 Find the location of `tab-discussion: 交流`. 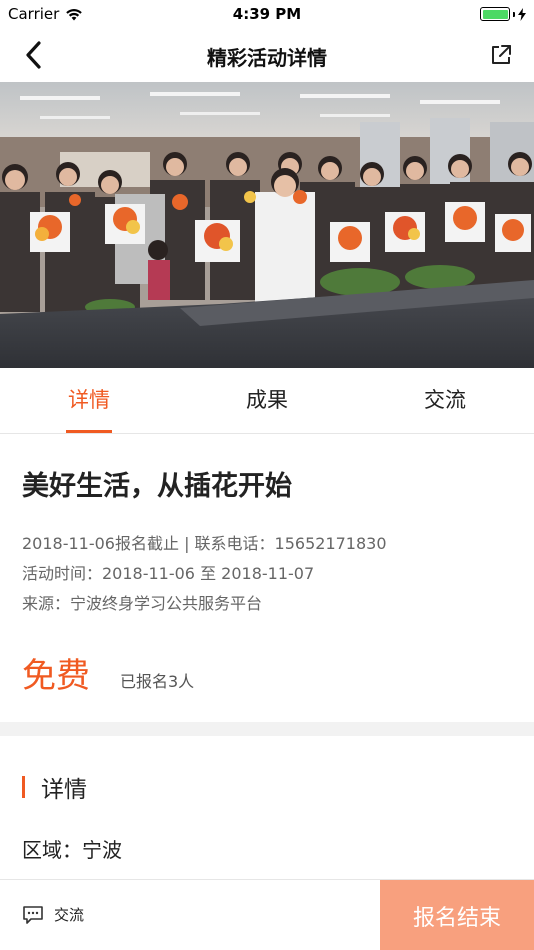

tab-discussion: 交流 is located at coordinates (445, 400).